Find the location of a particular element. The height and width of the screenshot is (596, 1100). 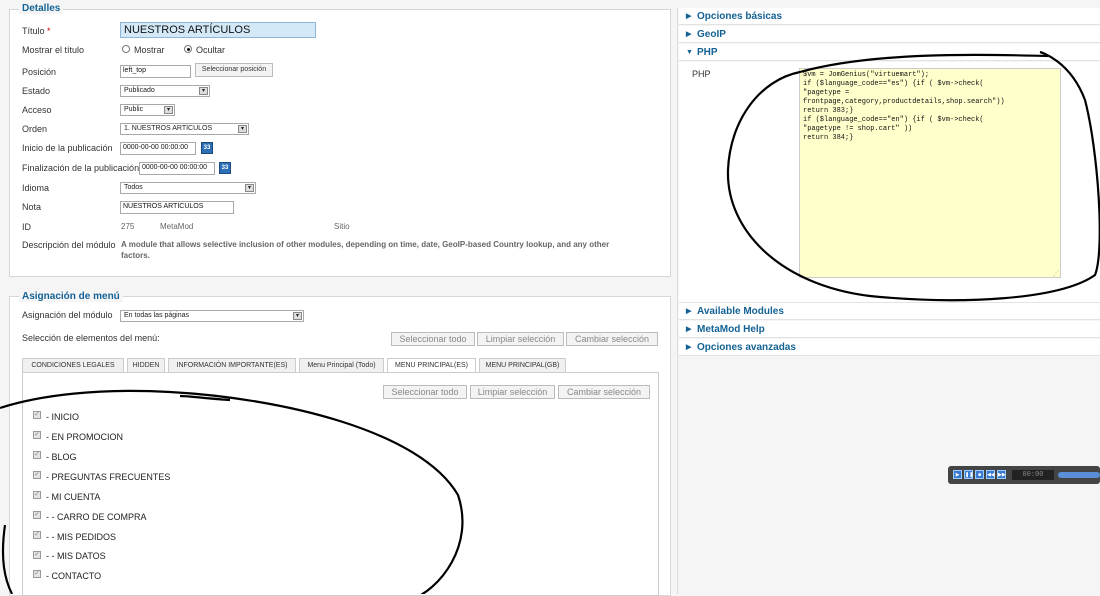

titulo-input: NUESTROS ARTÍCULOS is located at coordinates (218, 30).